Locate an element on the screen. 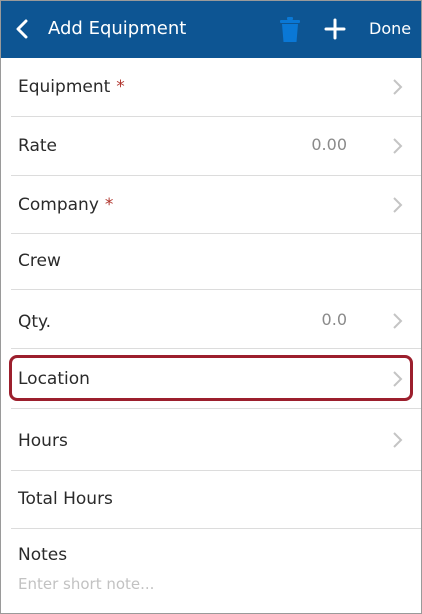 The image size is (422, 614). form-row-hours: Hours is located at coordinates (211, 440).